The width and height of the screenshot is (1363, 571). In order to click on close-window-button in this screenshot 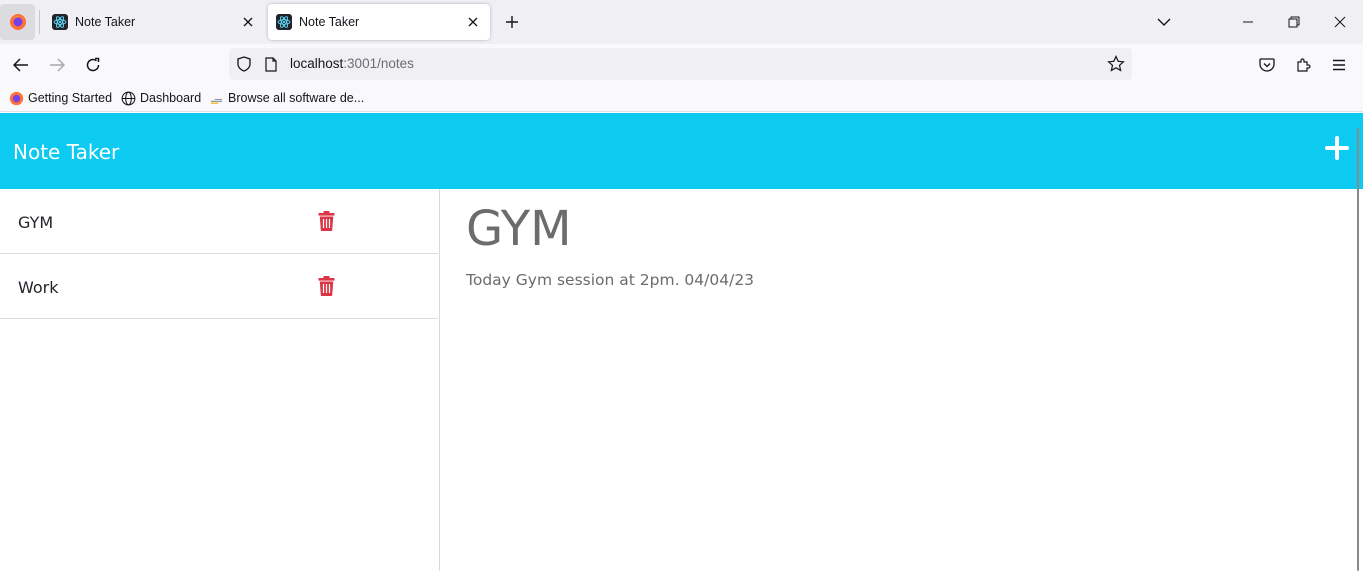, I will do `click(1340, 22)`.